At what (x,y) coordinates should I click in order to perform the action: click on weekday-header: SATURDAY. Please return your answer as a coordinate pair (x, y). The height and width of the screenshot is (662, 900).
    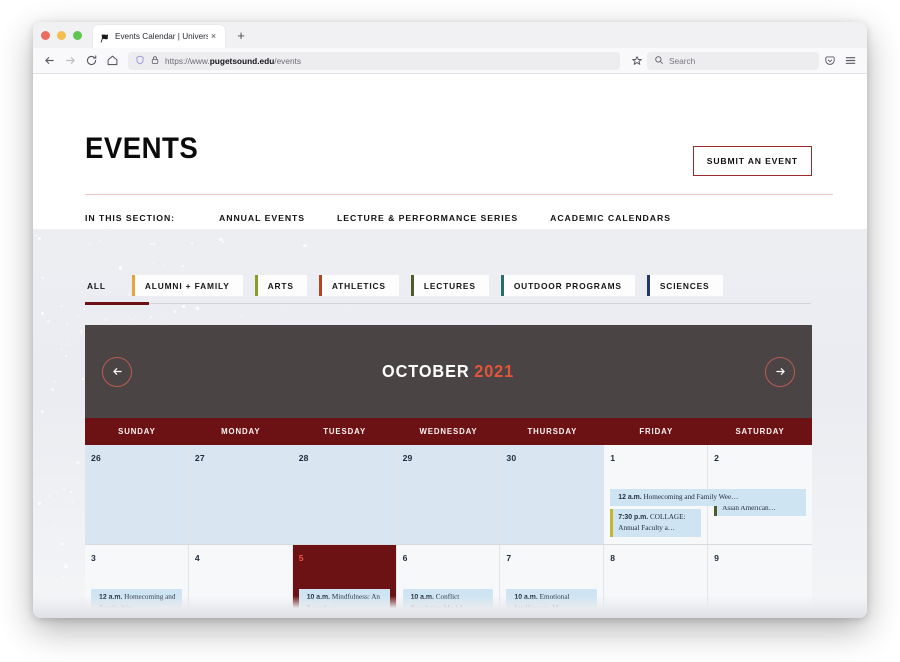
    Looking at the image, I should click on (760, 431).